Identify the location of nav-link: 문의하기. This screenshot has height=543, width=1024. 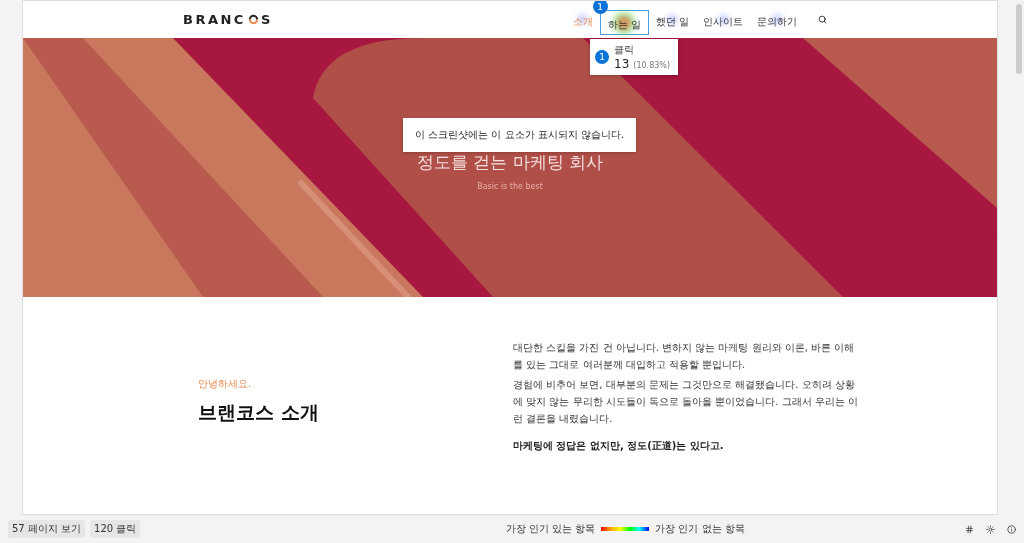
(777, 21).